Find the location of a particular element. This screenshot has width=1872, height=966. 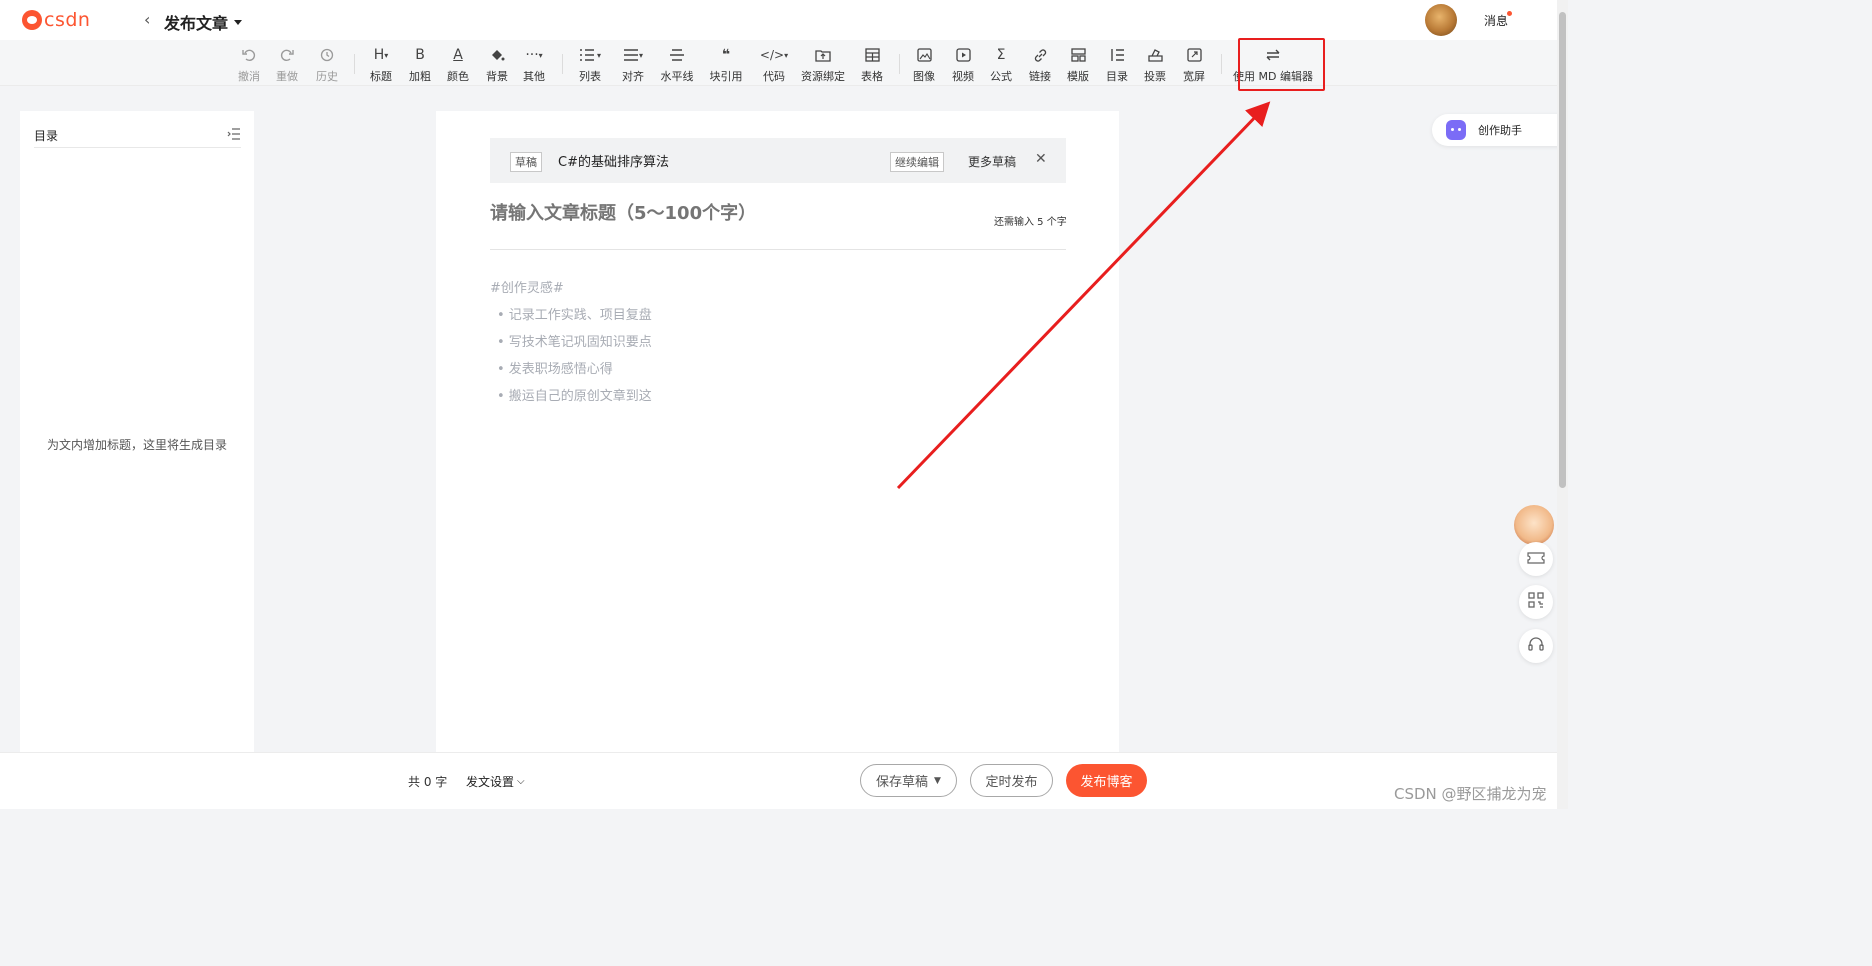

post-settings-label: 发文设置 is located at coordinates (490, 782).